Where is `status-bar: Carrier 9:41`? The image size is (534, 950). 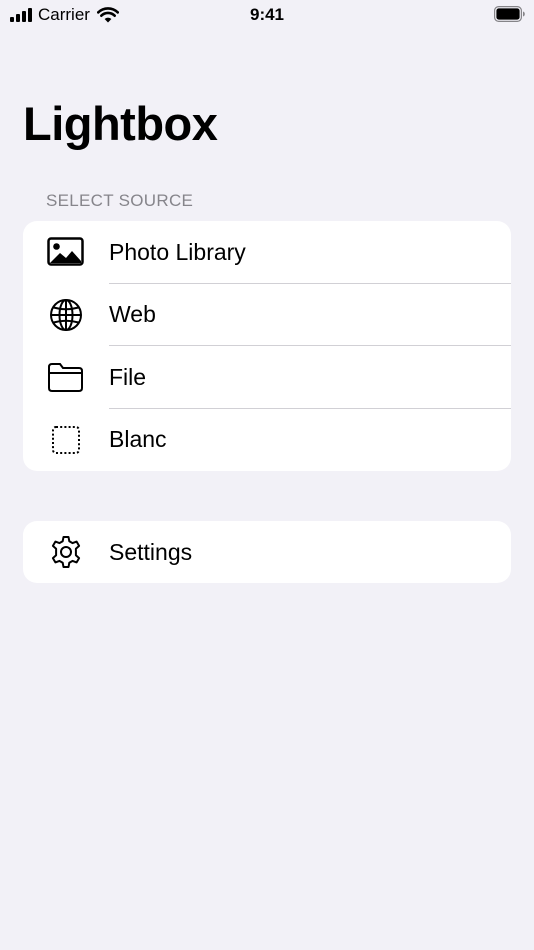 status-bar: Carrier 9:41 is located at coordinates (267, 15).